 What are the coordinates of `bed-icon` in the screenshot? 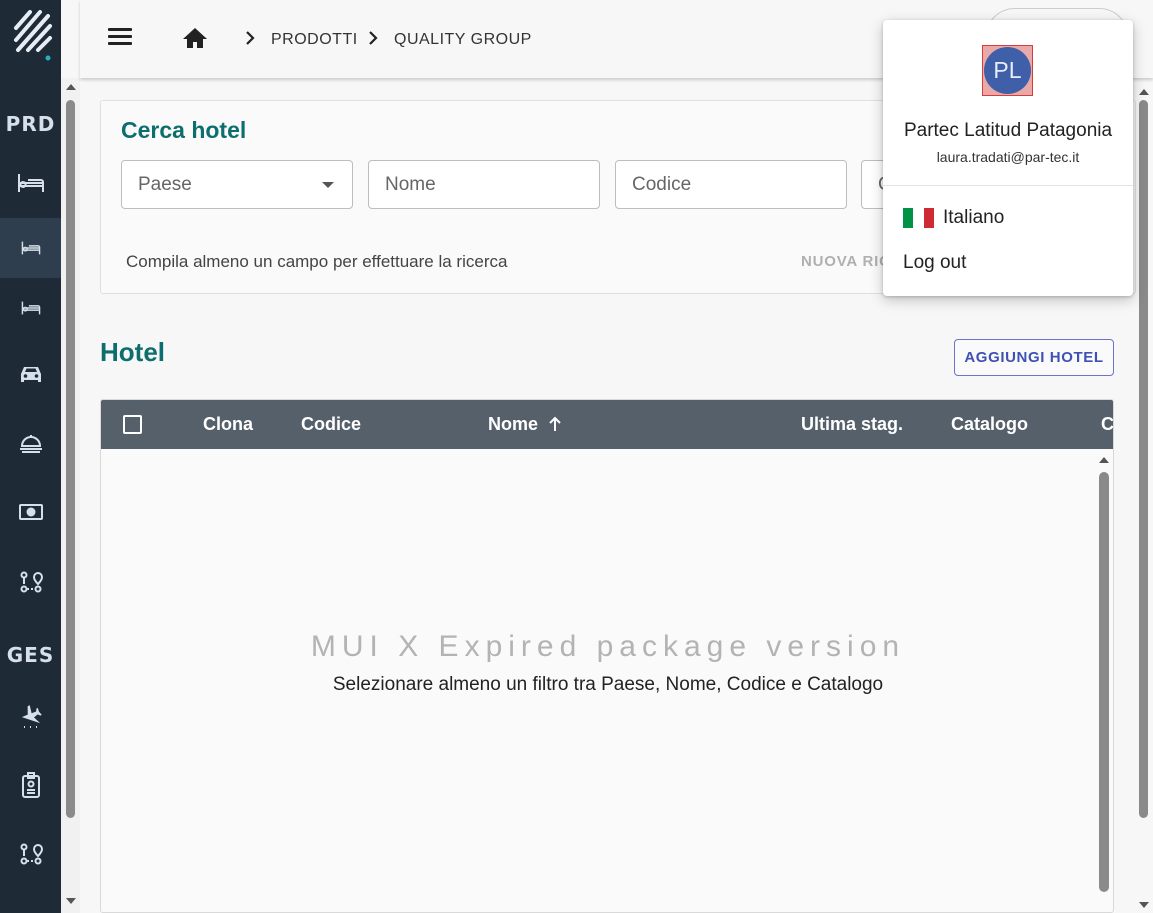 It's located at (30, 183).